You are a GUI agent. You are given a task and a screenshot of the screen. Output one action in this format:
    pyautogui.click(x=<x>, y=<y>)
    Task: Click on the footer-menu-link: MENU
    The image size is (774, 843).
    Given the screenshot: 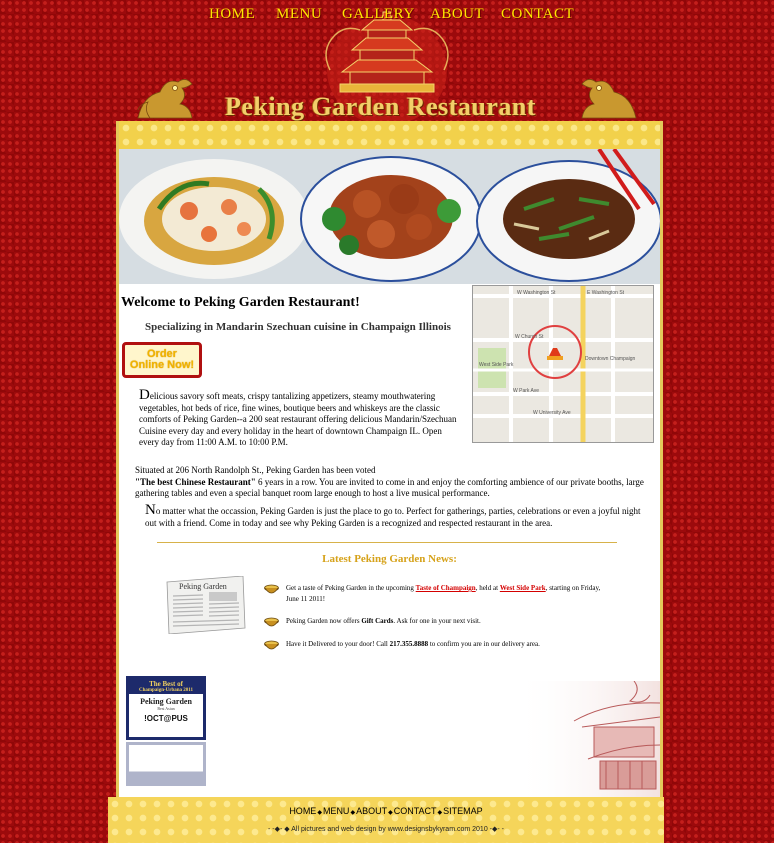 What is the action you would take?
    pyautogui.click(x=336, y=811)
    